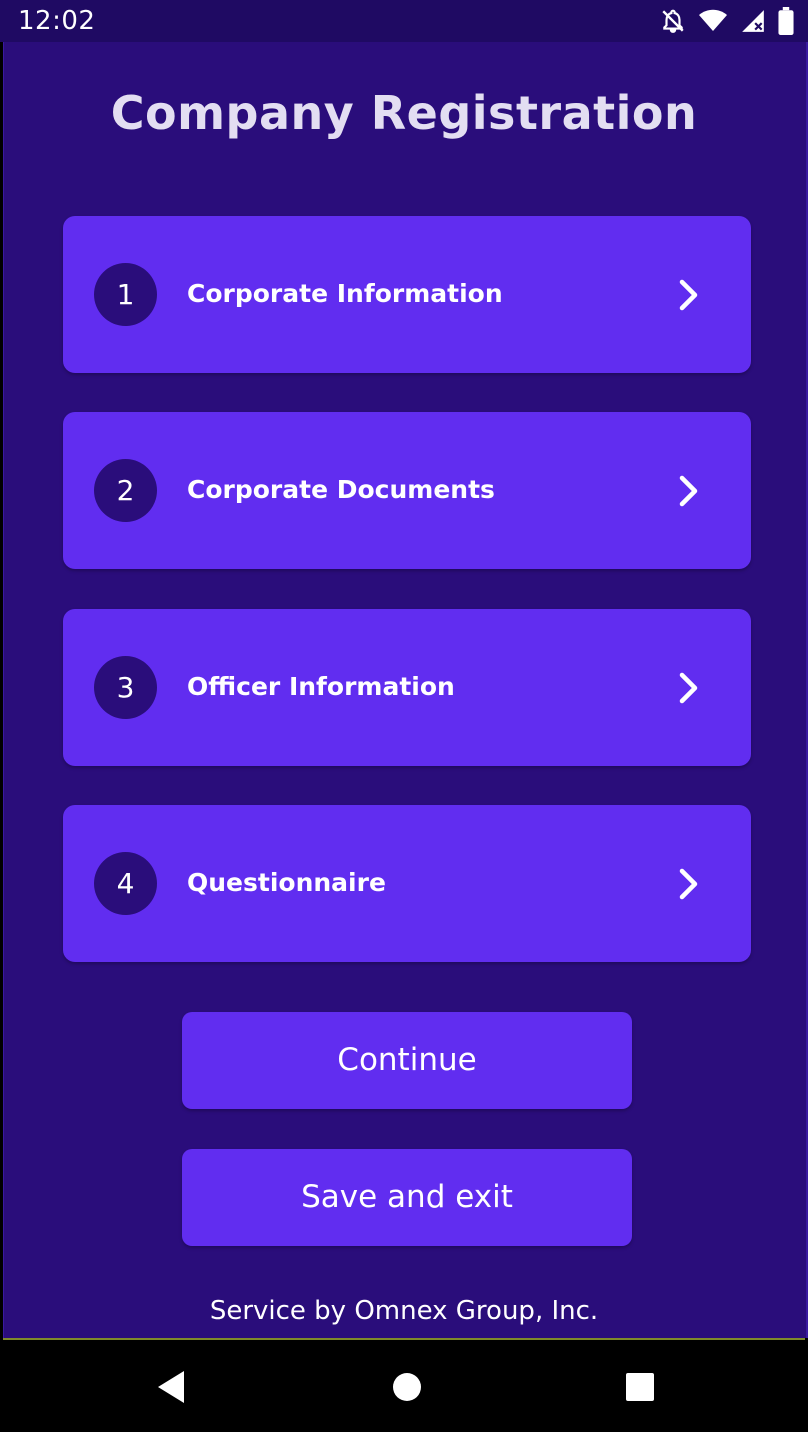 The width and height of the screenshot is (808, 1432). I want to click on battery-icon, so click(786, 21).